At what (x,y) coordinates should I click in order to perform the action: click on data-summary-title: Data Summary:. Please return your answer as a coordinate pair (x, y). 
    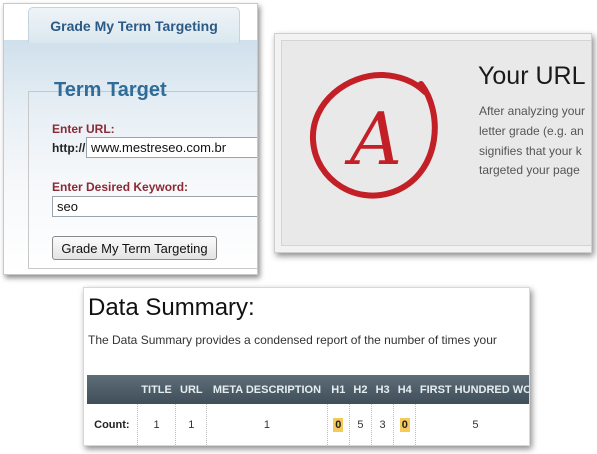
    Looking at the image, I should click on (171, 307).